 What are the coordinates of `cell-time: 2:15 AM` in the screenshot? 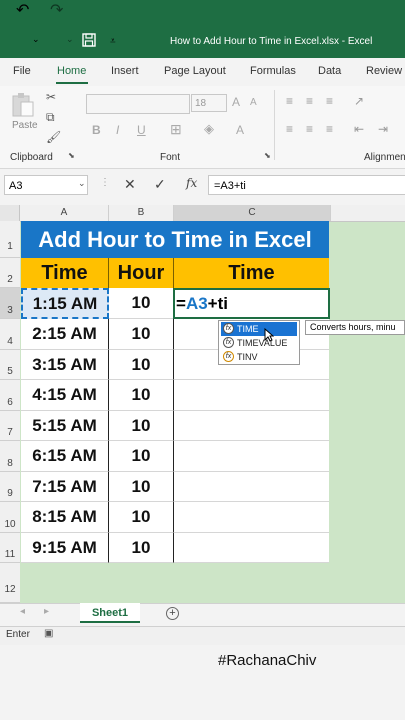 It's located at (65, 334).